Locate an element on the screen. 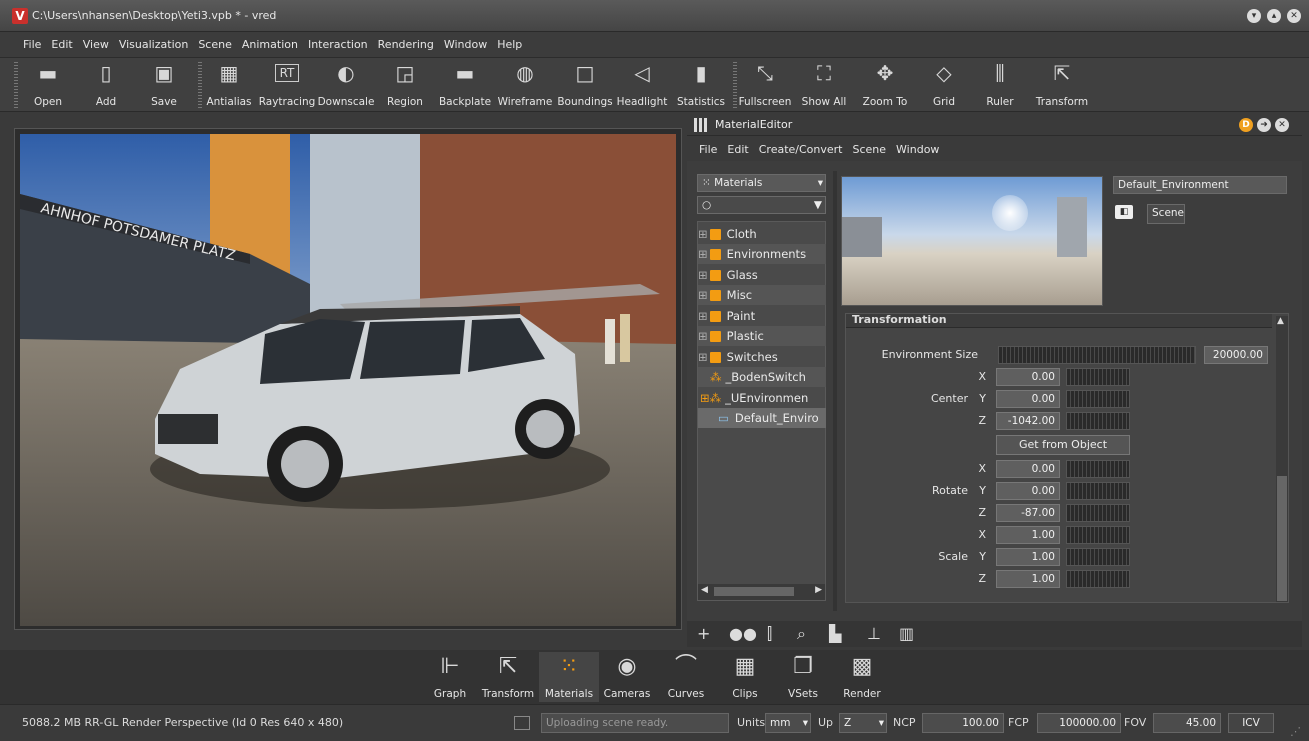 The width and height of the screenshot is (1309, 741). material-name-field: Default_Environment is located at coordinates (1200, 185).